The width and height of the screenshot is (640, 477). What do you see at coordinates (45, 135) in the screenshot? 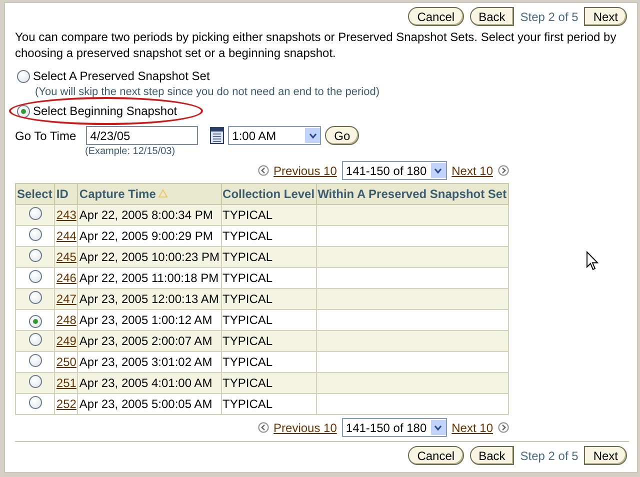
I see `field-label: Go To Time` at bounding box center [45, 135].